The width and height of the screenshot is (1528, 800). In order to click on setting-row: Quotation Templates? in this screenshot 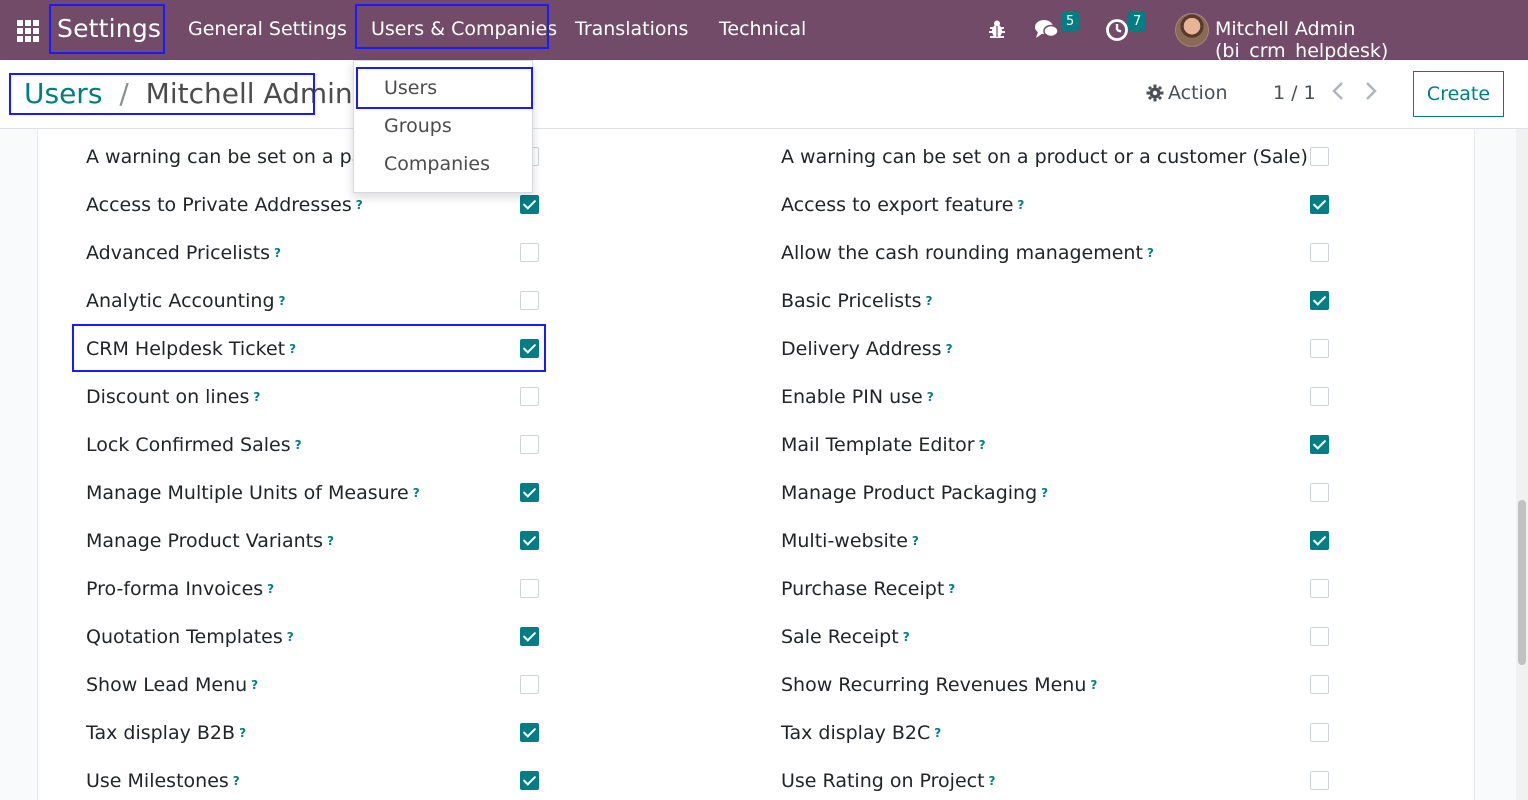, I will do `click(190, 637)`.